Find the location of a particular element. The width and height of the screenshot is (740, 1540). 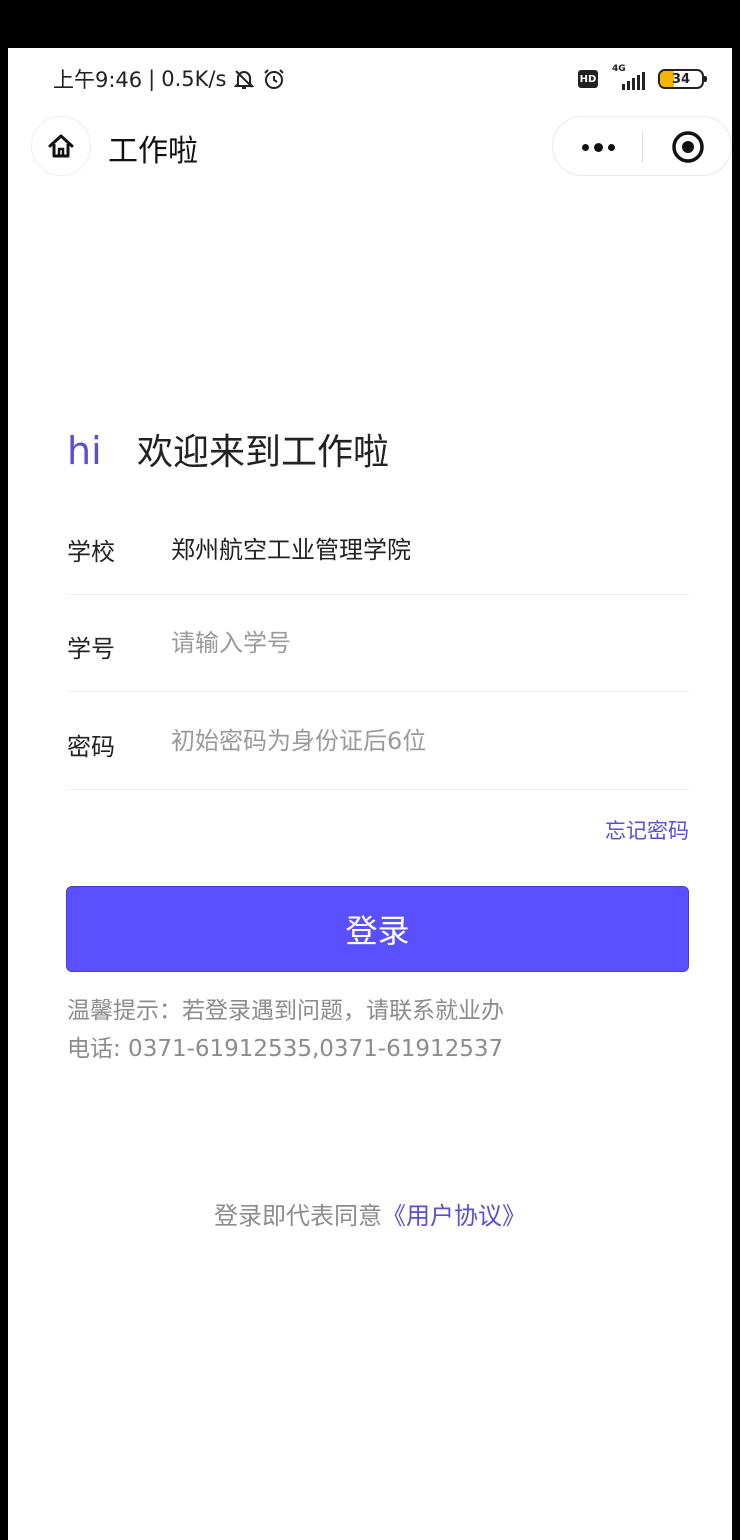

target-close-icon is located at coordinates (688, 147).